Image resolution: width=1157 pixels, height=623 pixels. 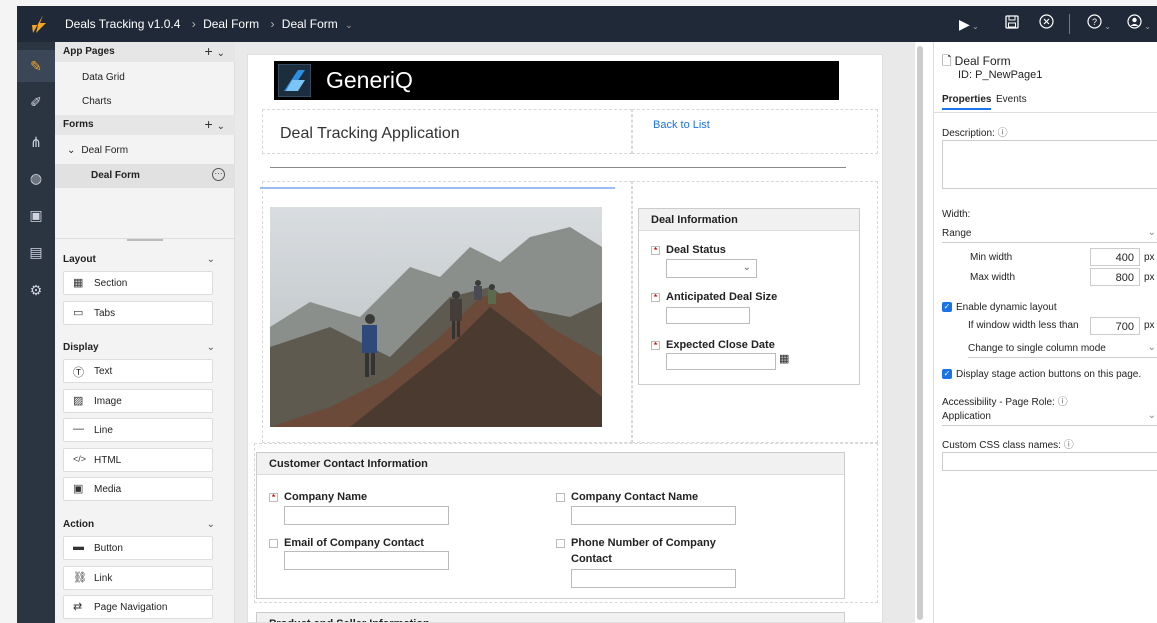 What do you see at coordinates (591, 559) in the screenshot?
I see `phone-label-line2: Contact` at bounding box center [591, 559].